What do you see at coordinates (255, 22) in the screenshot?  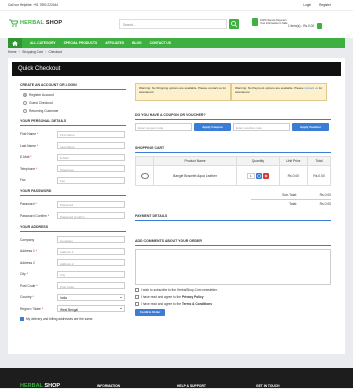 I see `shield-icon` at bounding box center [255, 22].